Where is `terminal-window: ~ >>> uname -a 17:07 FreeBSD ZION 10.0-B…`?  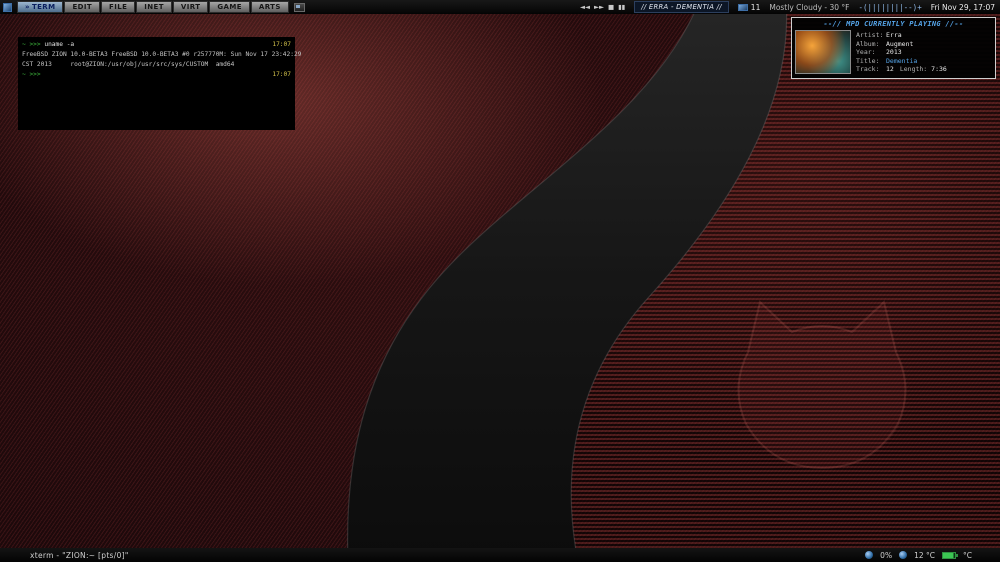
terminal-window: ~ >>> uname -a 17:07 FreeBSD ZION 10.0-B… is located at coordinates (159, 83).